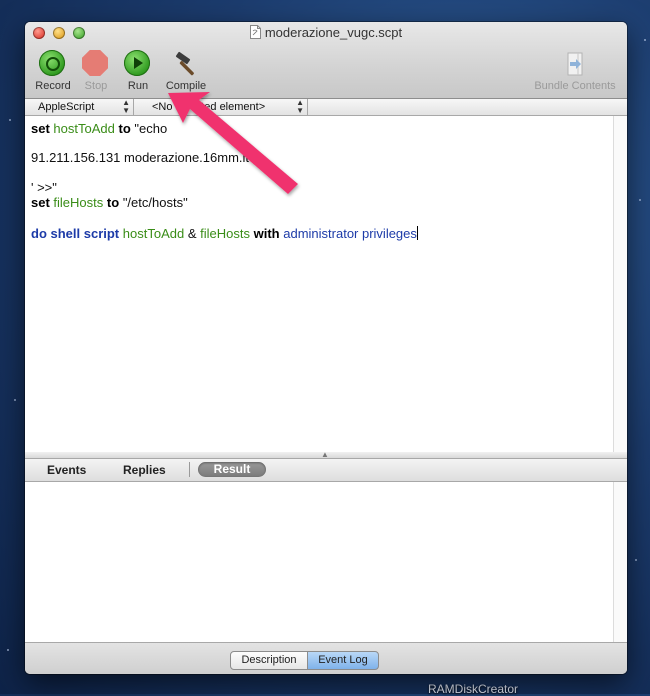 This screenshot has height=696, width=650. I want to click on record-button: Record, so click(53, 71).